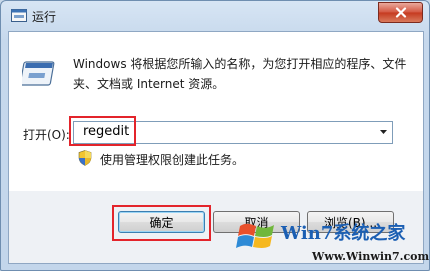 The image size is (430, 271). I want to click on run-program-icon, so click(38, 73).